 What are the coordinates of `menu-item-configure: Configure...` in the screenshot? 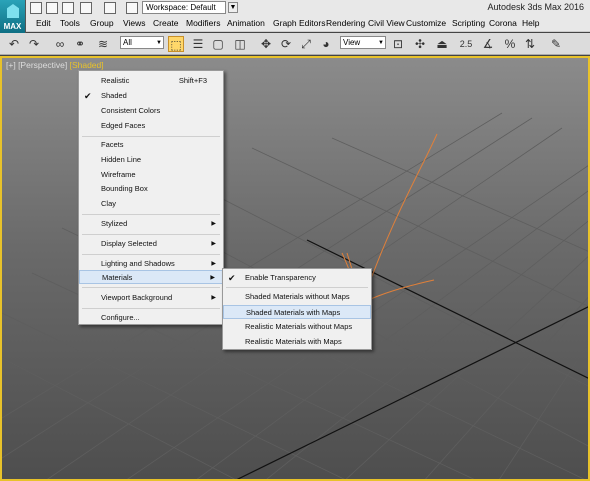 It's located at (151, 318).